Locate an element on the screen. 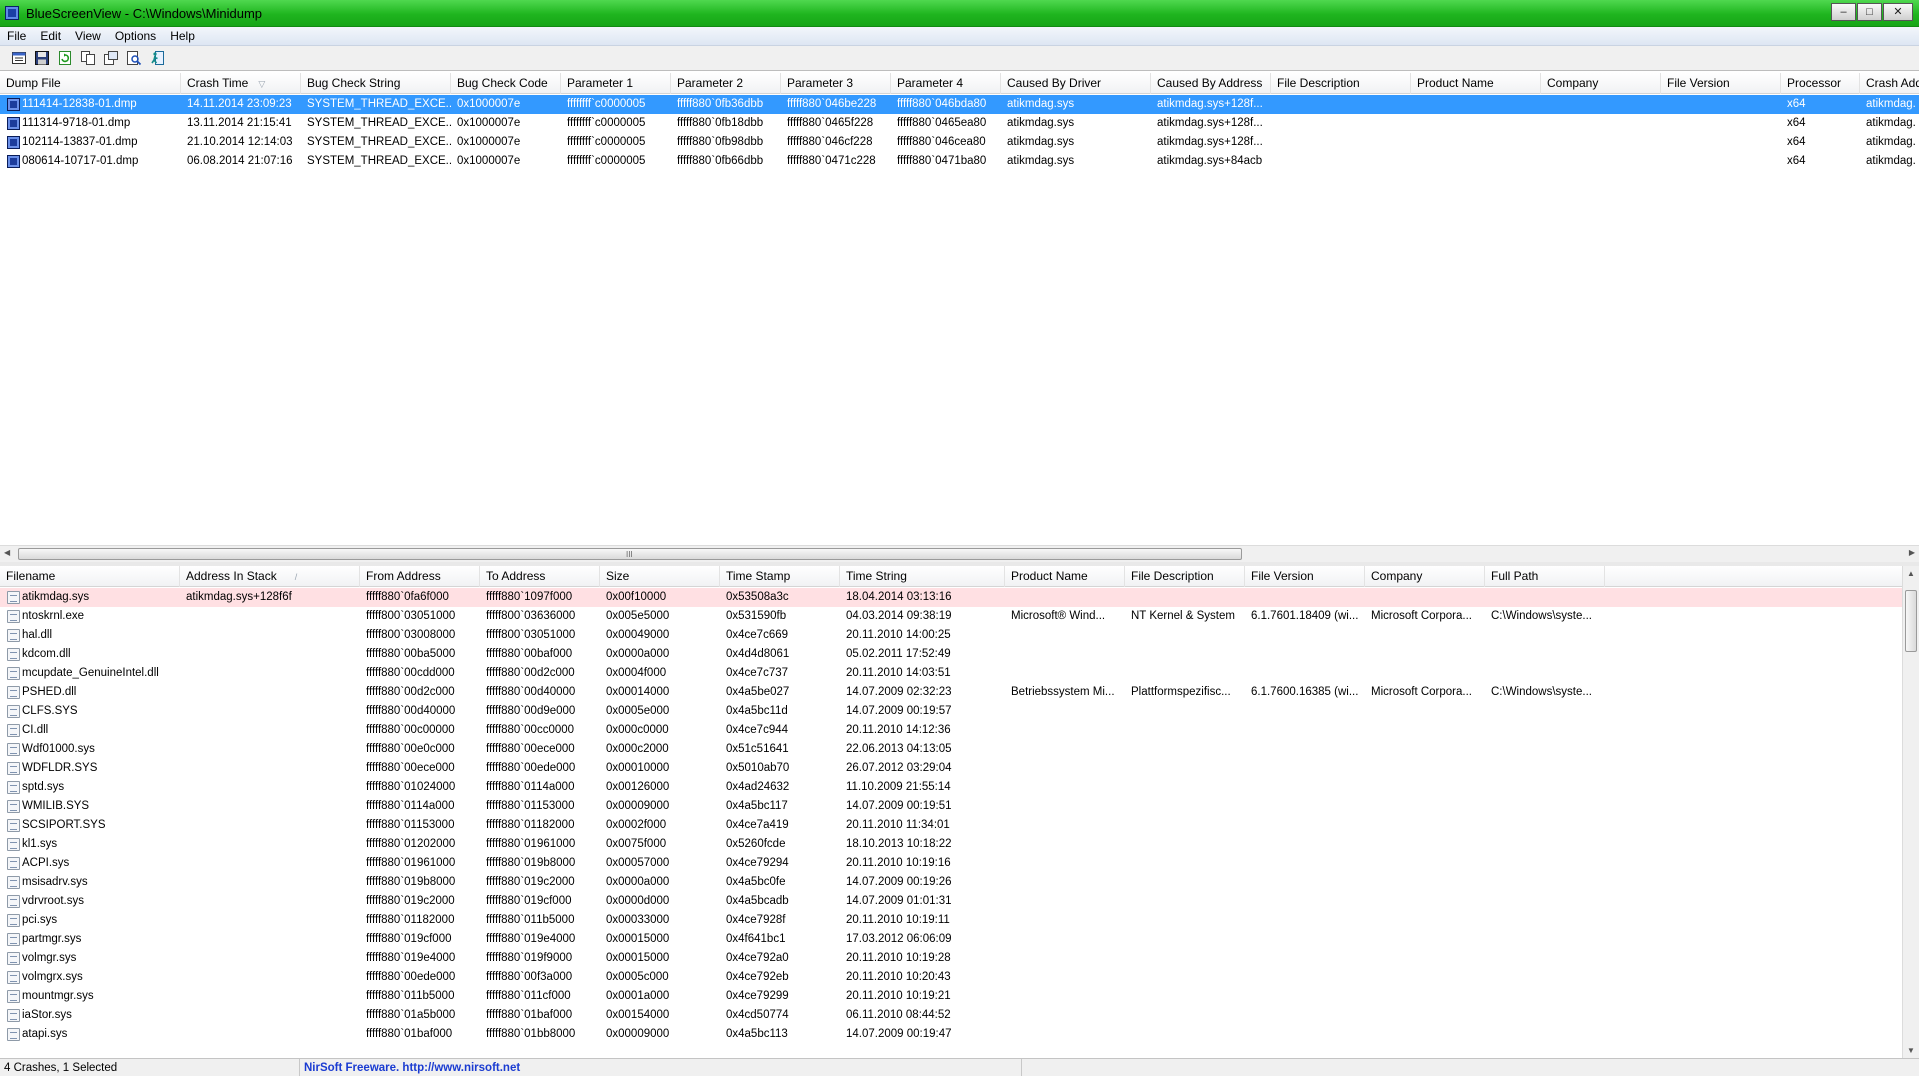  save-icon is located at coordinates (41, 58).